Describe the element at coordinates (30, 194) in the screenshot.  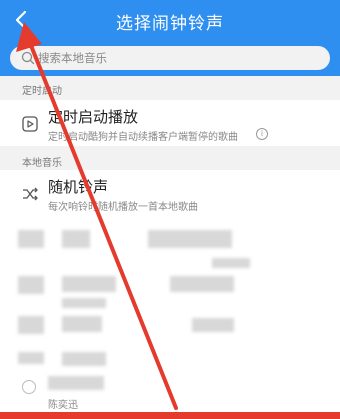
I see `shuffle-icon` at that location.